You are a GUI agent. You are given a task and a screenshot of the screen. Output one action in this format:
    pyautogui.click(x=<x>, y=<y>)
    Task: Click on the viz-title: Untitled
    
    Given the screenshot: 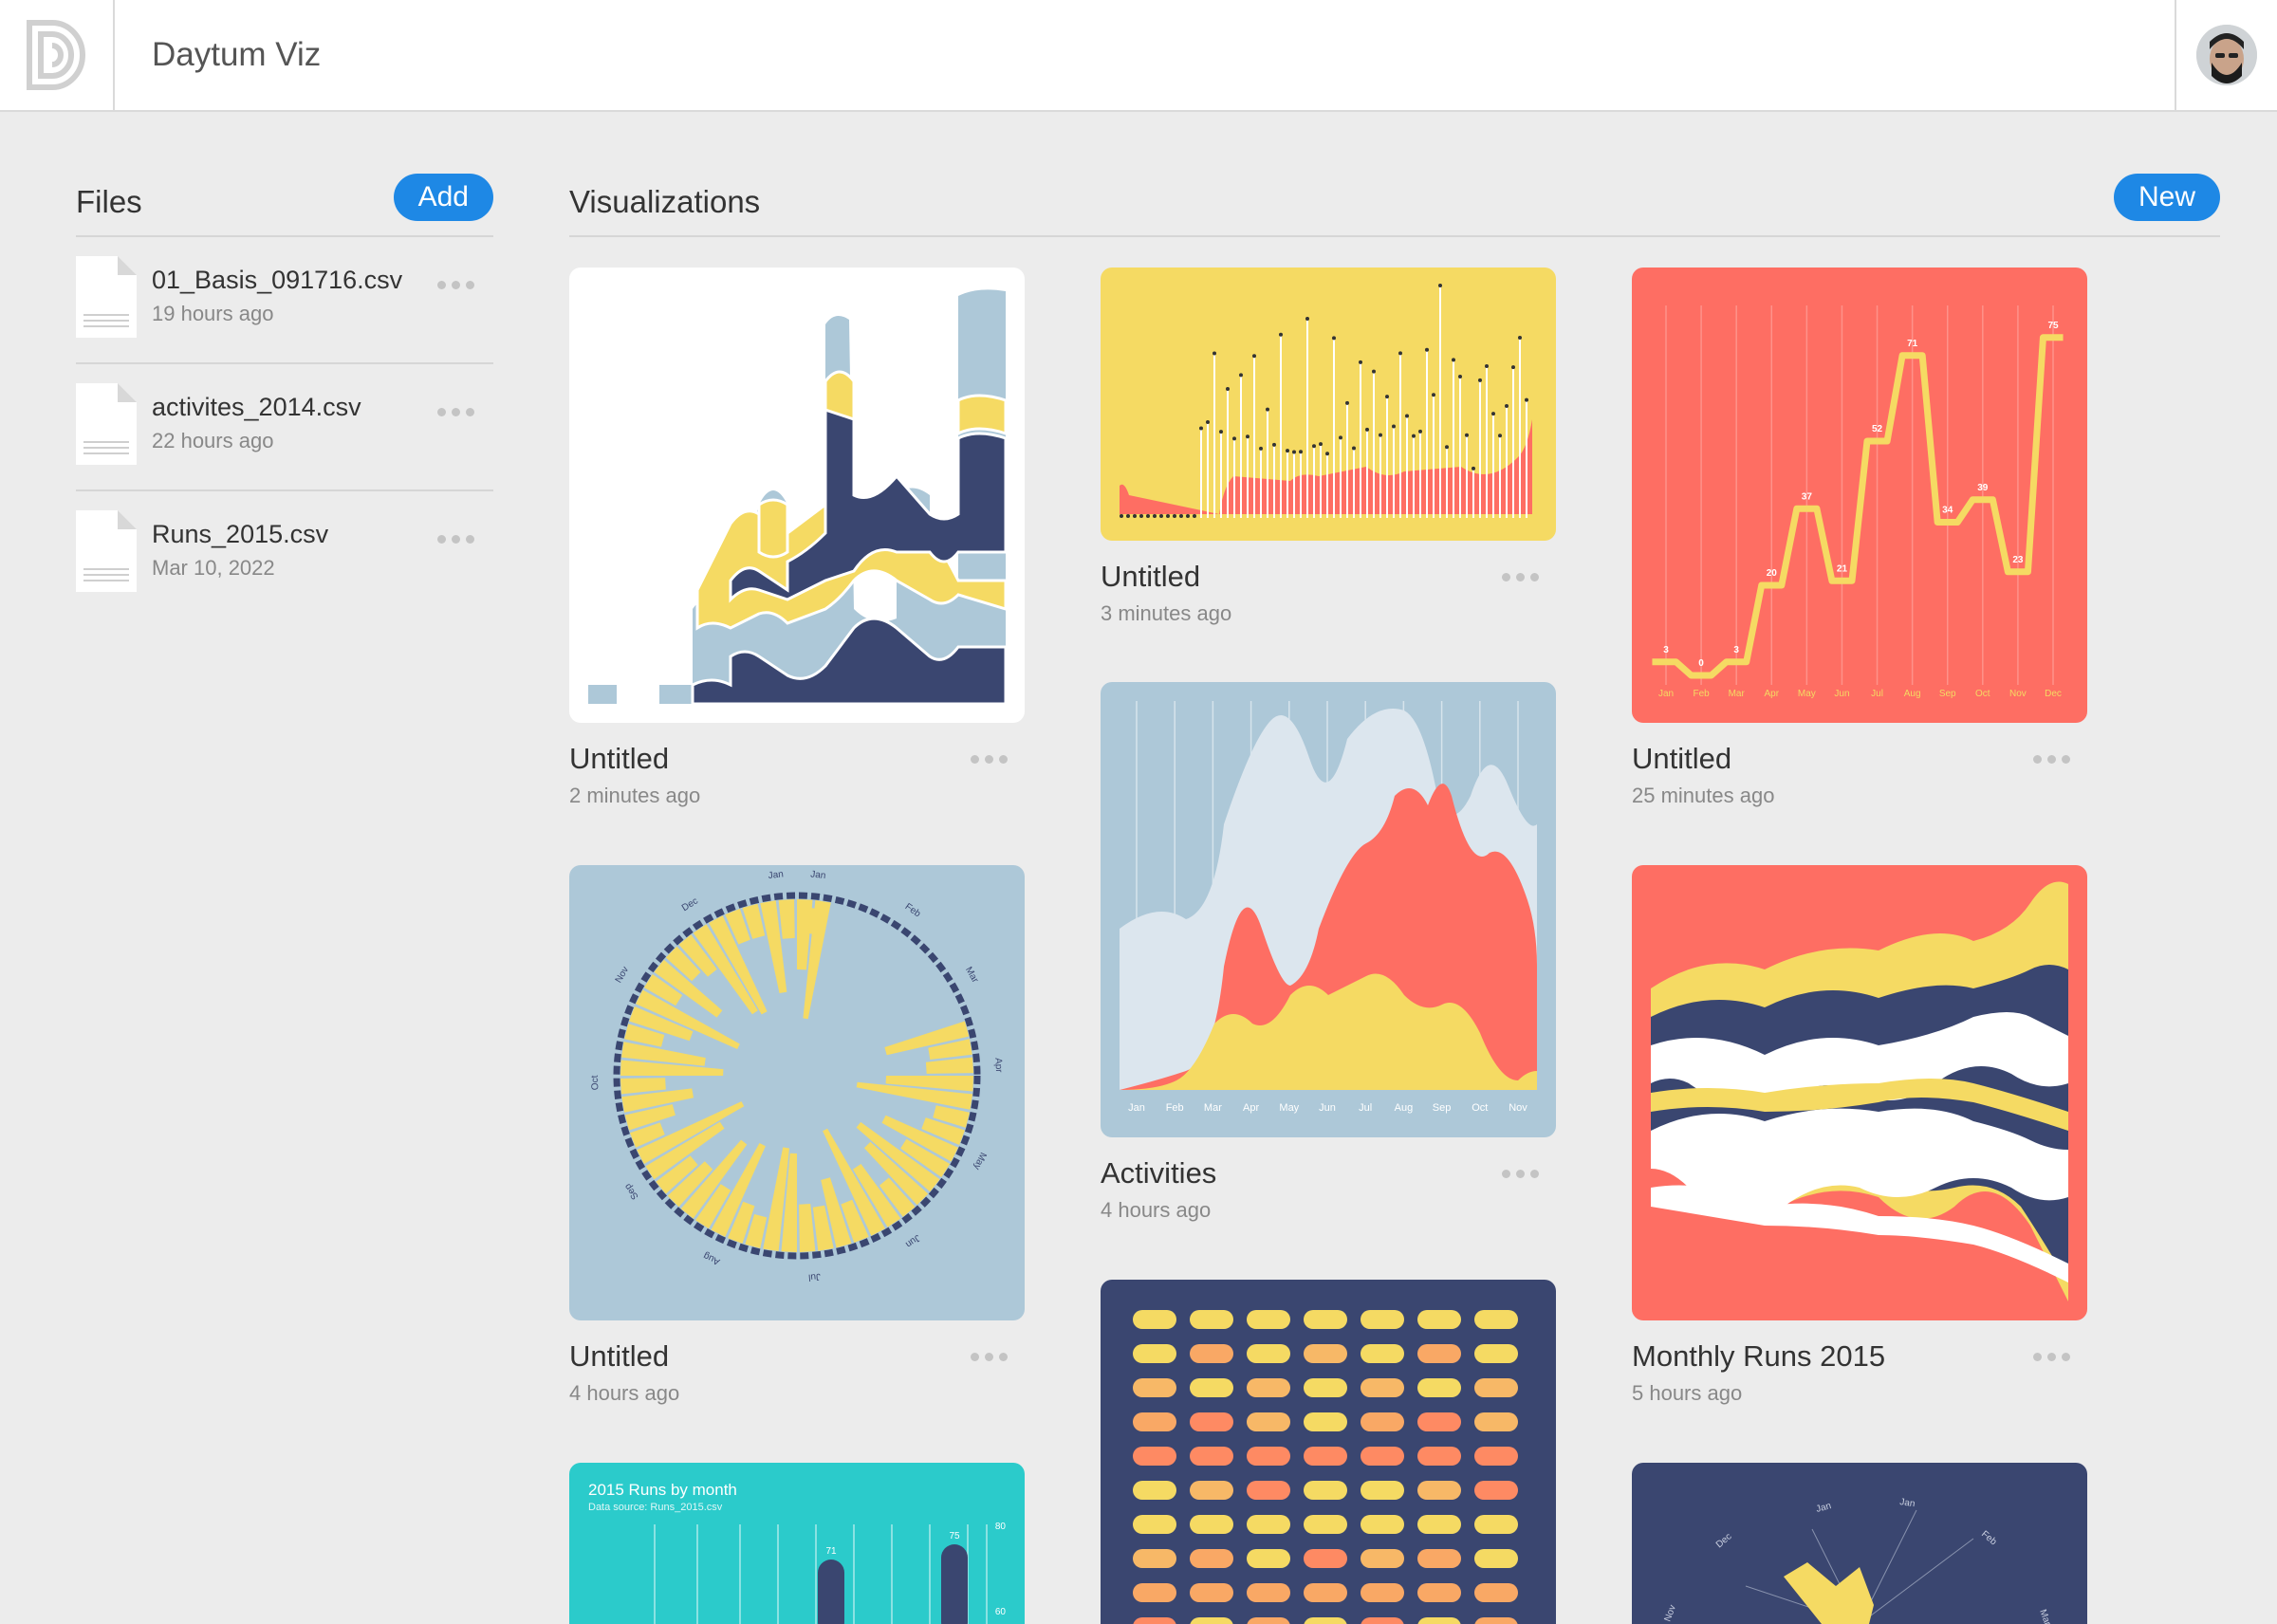 What is the action you would take?
    pyautogui.click(x=1151, y=576)
    